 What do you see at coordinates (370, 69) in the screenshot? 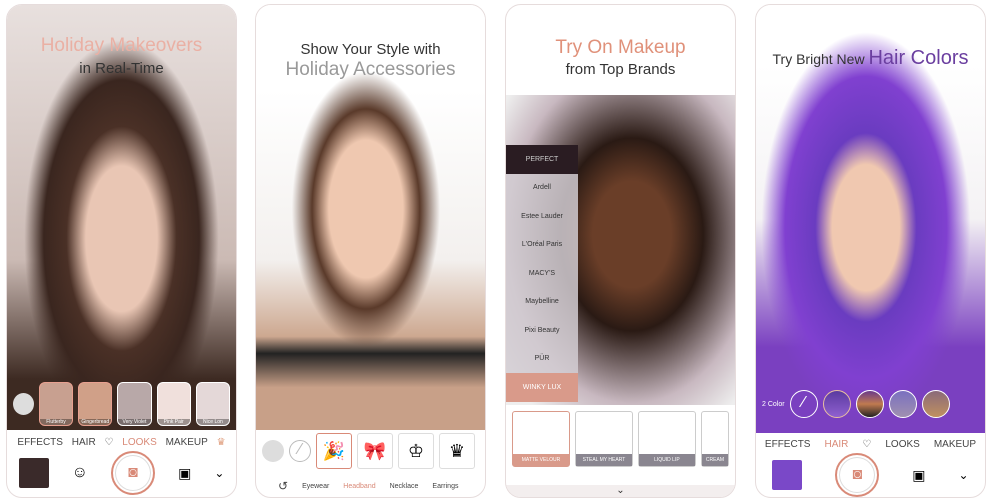
I see `title-line-2: Holiday Accessories` at bounding box center [370, 69].